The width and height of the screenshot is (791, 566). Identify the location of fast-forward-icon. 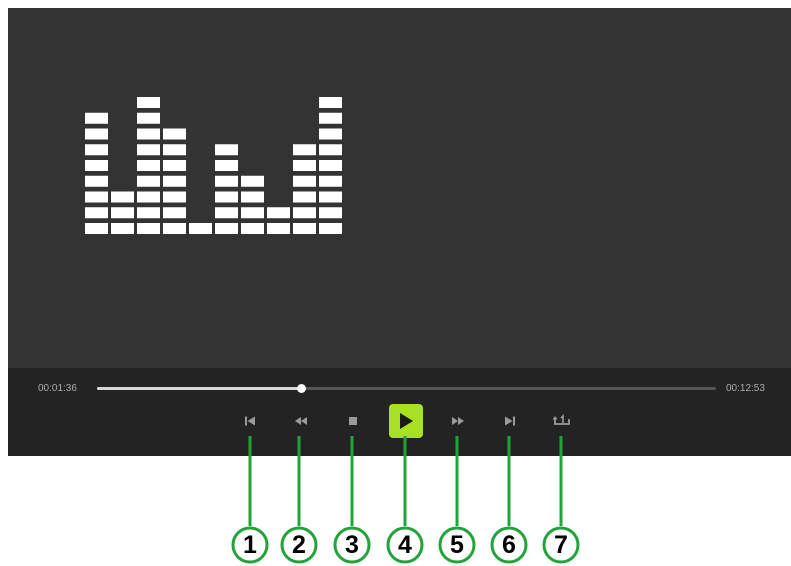
(458, 421).